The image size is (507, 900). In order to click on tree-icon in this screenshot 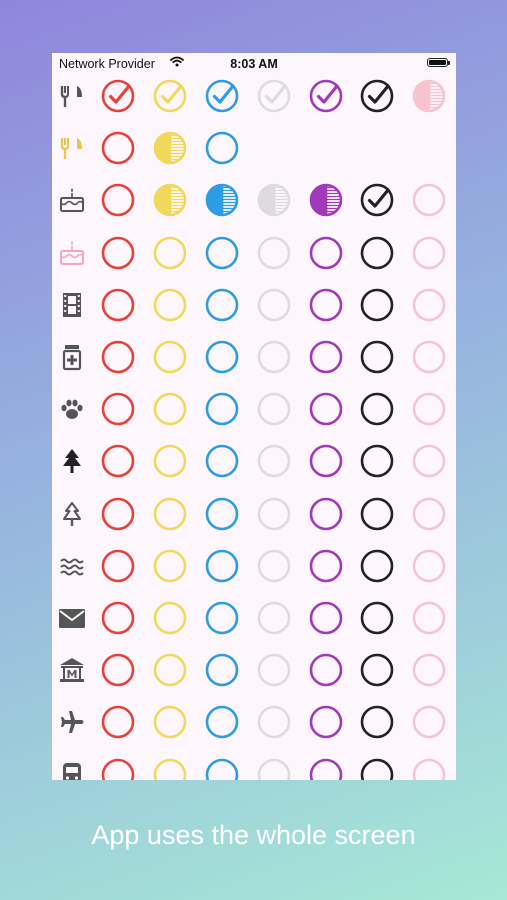, I will do `click(72, 461)`.